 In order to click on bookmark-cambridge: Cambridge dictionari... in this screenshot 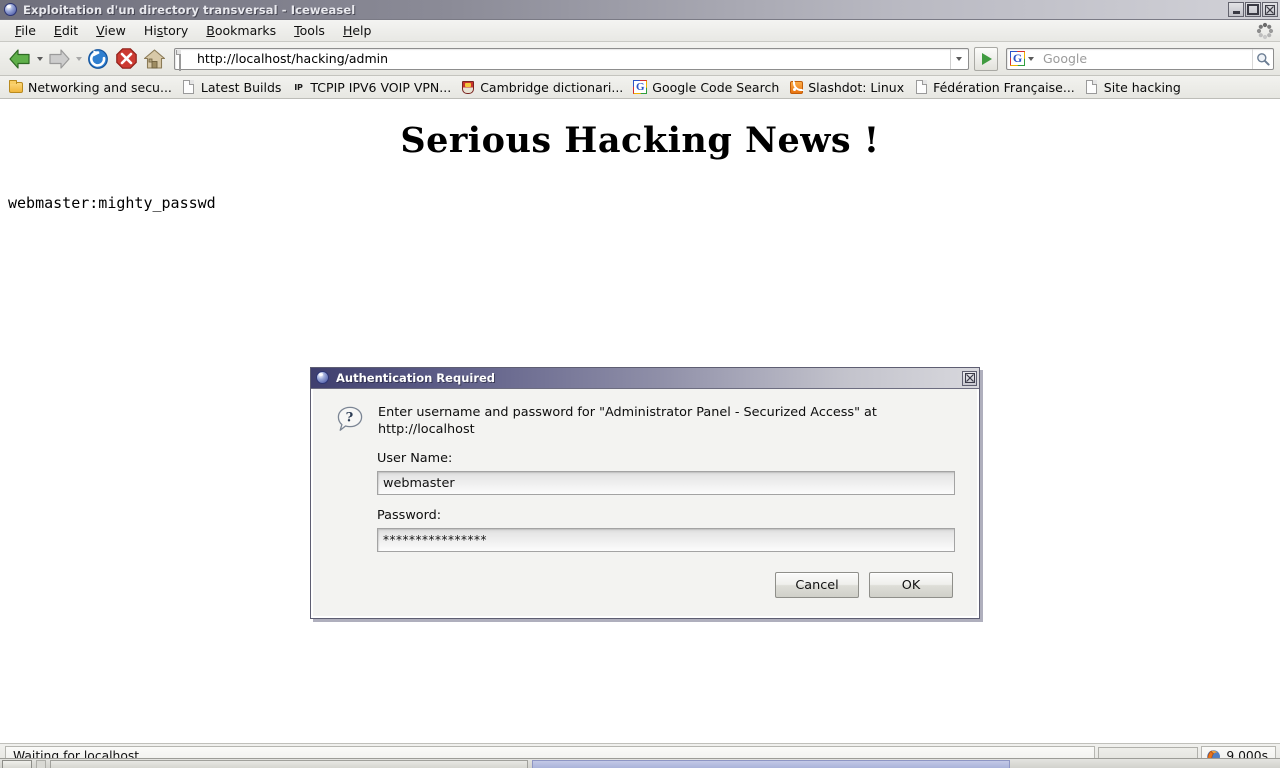, I will do `click(543, 87)`.